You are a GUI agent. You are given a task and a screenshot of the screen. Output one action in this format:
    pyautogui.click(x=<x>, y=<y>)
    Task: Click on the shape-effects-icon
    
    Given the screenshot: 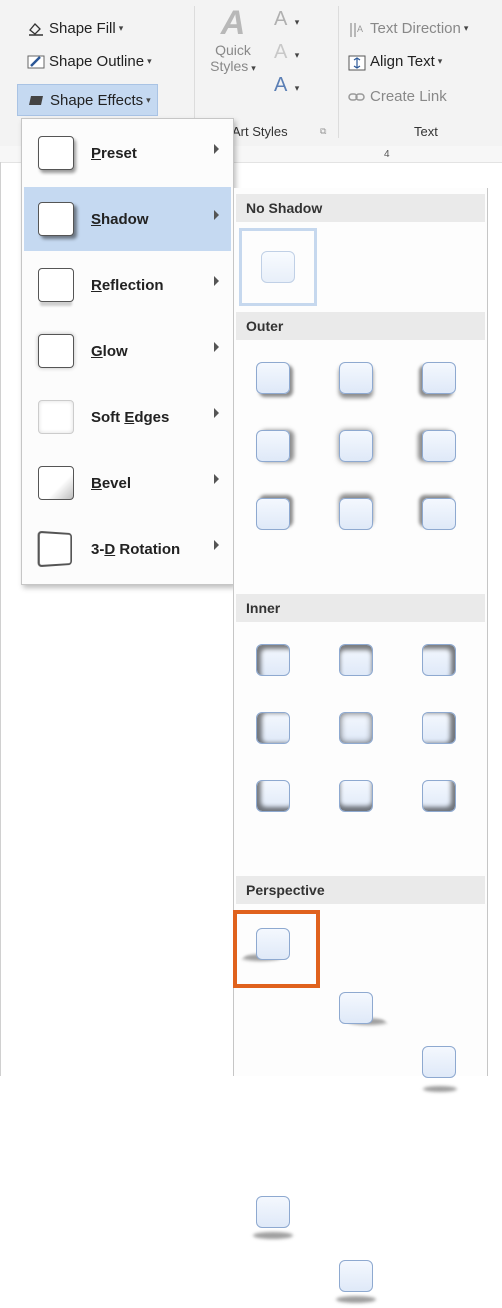 What is the action you would take?
    pyautogui.click(x=37, y=100)
    